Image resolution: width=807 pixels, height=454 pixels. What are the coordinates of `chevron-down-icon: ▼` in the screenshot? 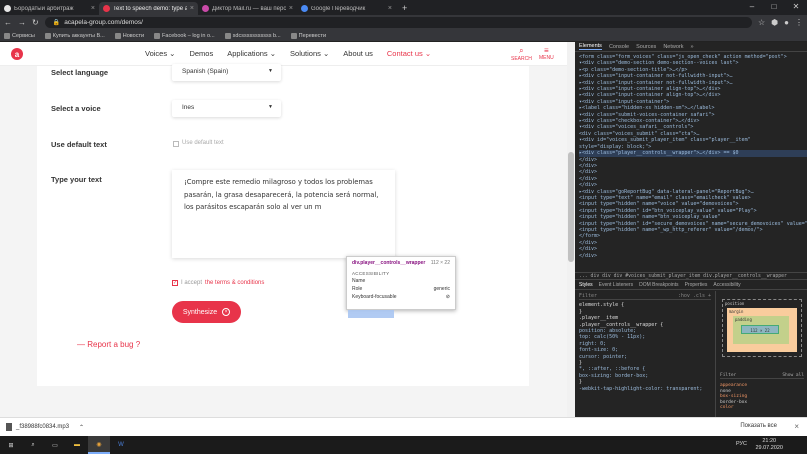 It's located at (270, 107).